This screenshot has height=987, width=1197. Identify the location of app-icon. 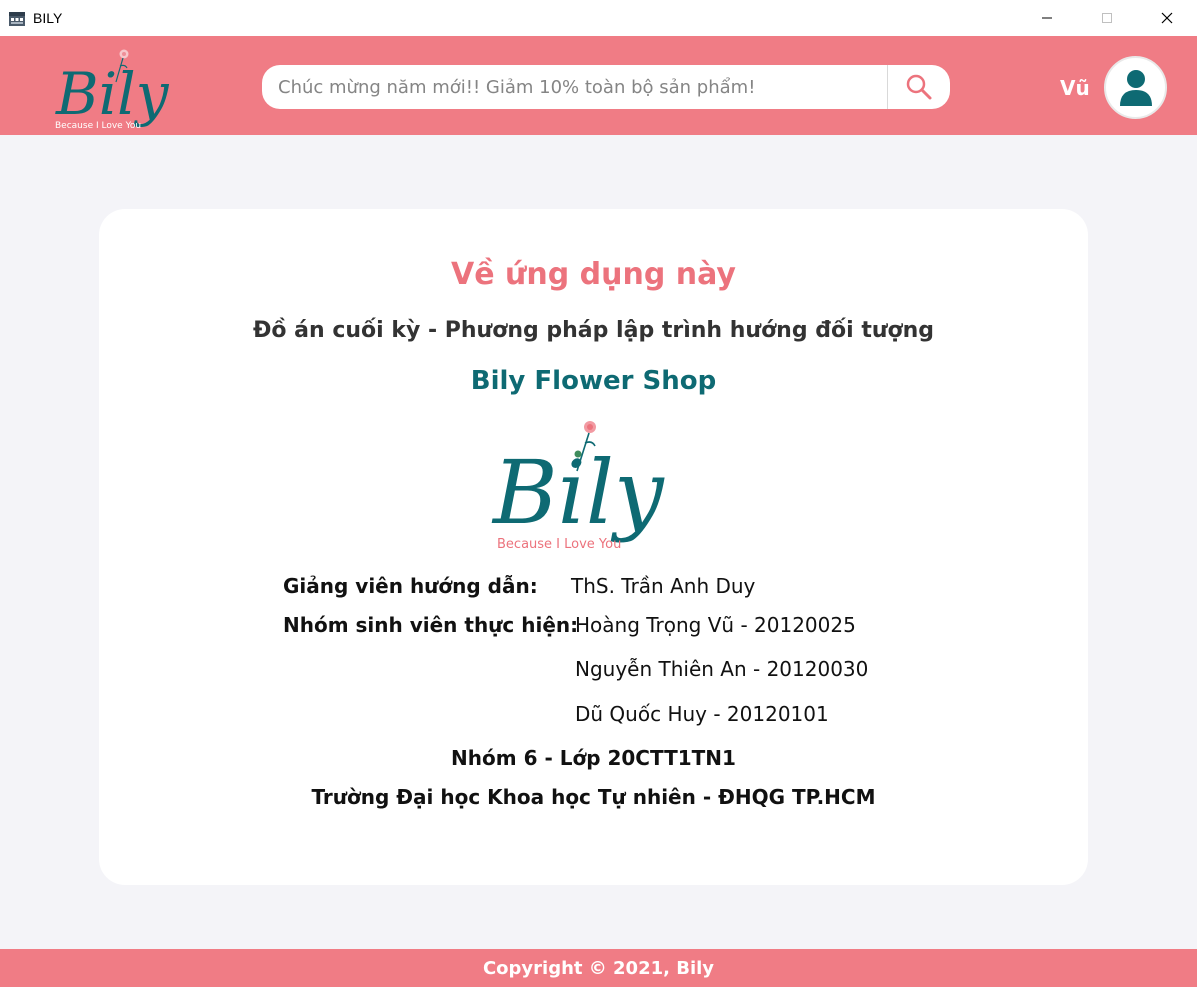
(17, 18).